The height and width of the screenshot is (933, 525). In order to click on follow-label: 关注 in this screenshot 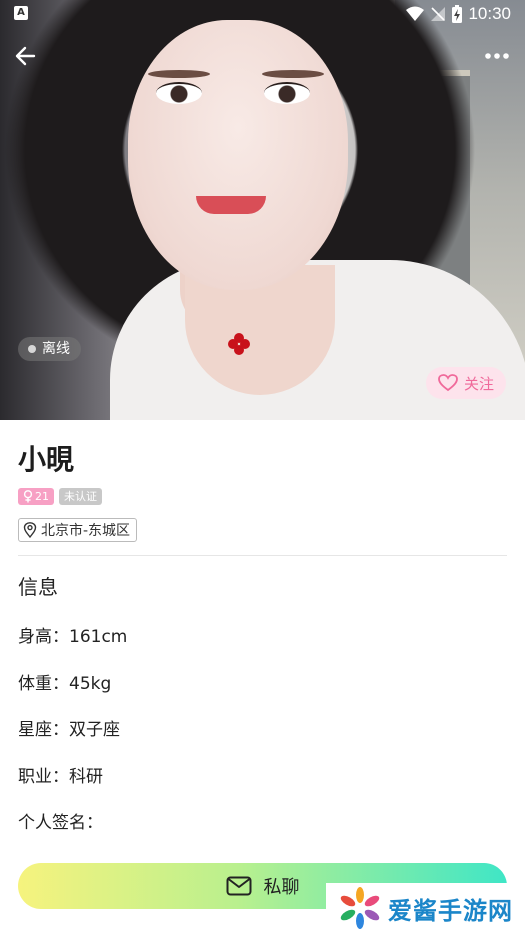, I will do `click(478, 383)`.